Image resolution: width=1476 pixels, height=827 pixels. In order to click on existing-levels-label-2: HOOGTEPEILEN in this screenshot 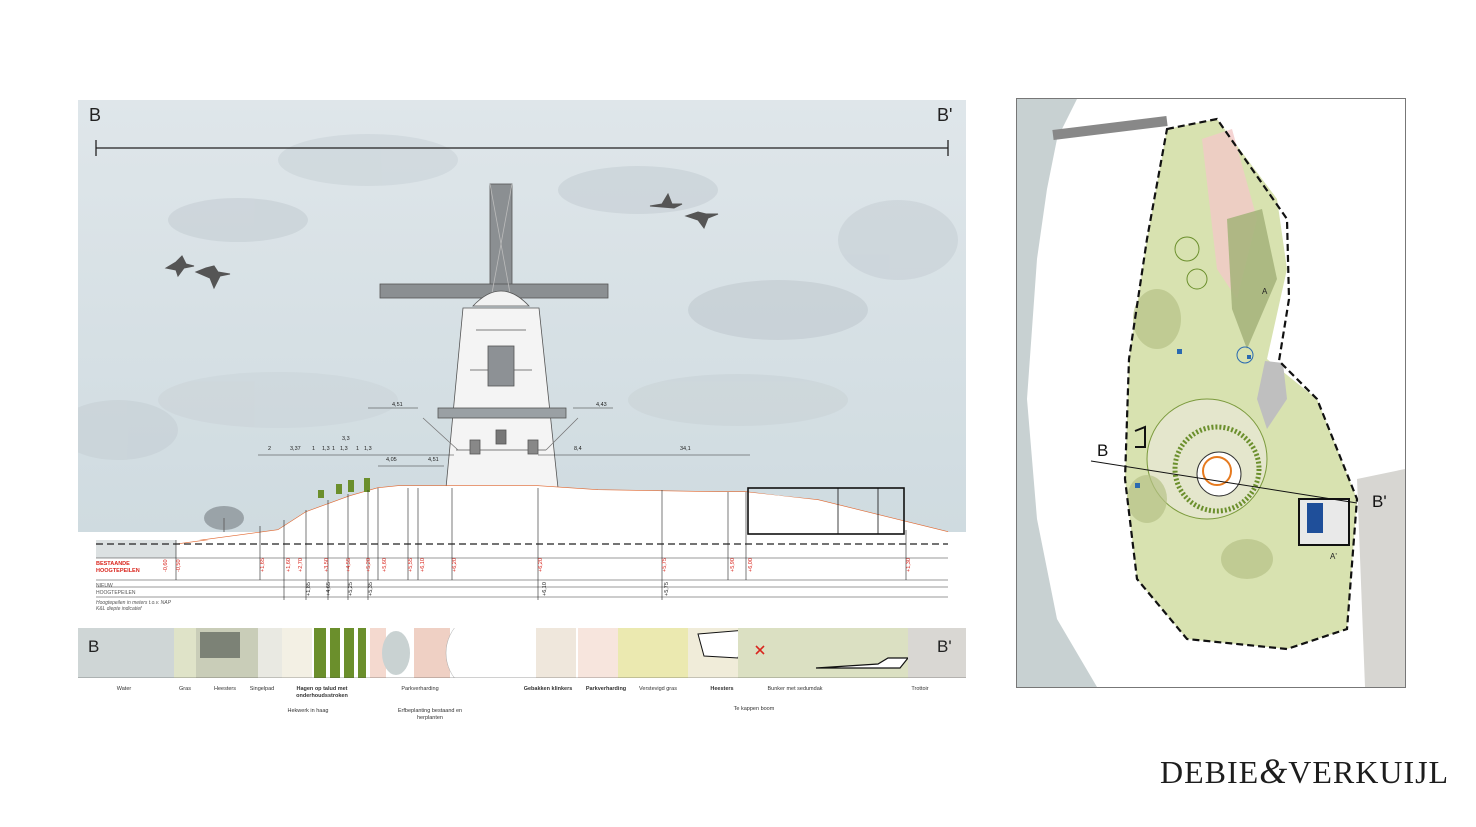, I will do `click(118, 571)`.